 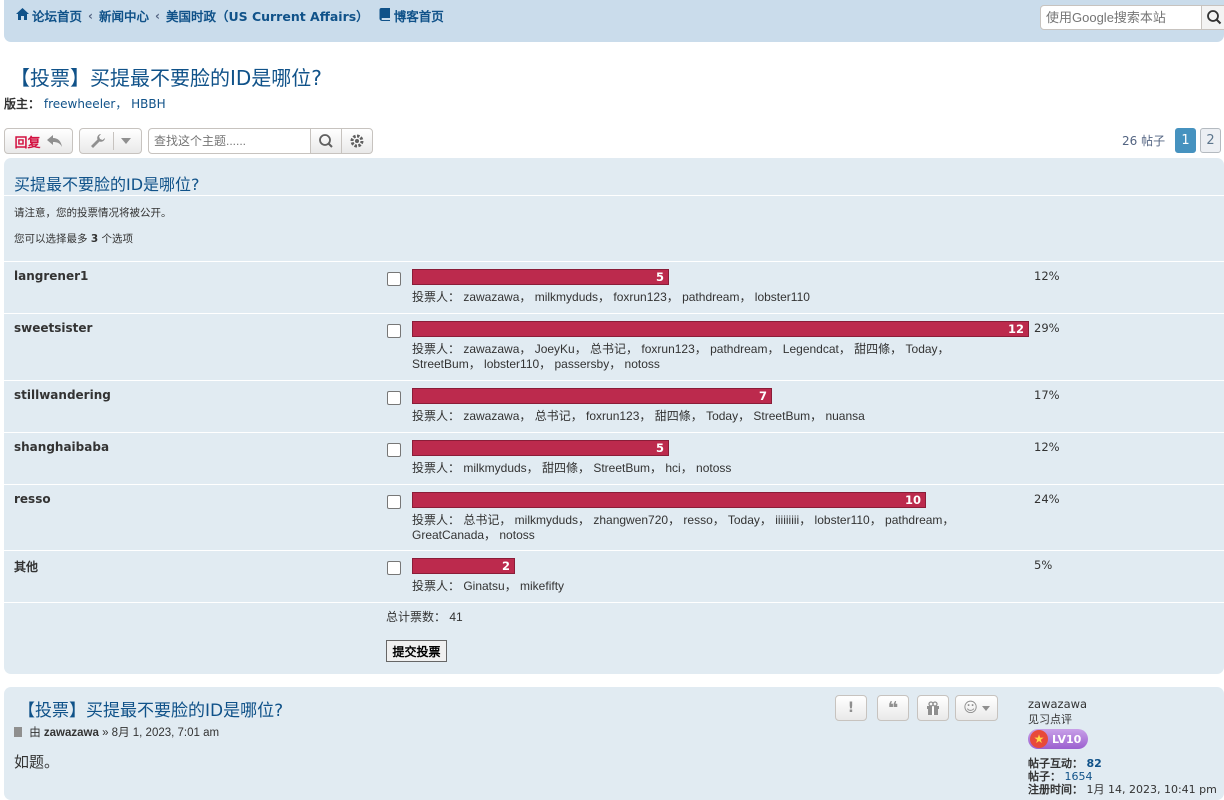 I want to click on level-badge: ★ LV10, so click(x=1058, y=739).